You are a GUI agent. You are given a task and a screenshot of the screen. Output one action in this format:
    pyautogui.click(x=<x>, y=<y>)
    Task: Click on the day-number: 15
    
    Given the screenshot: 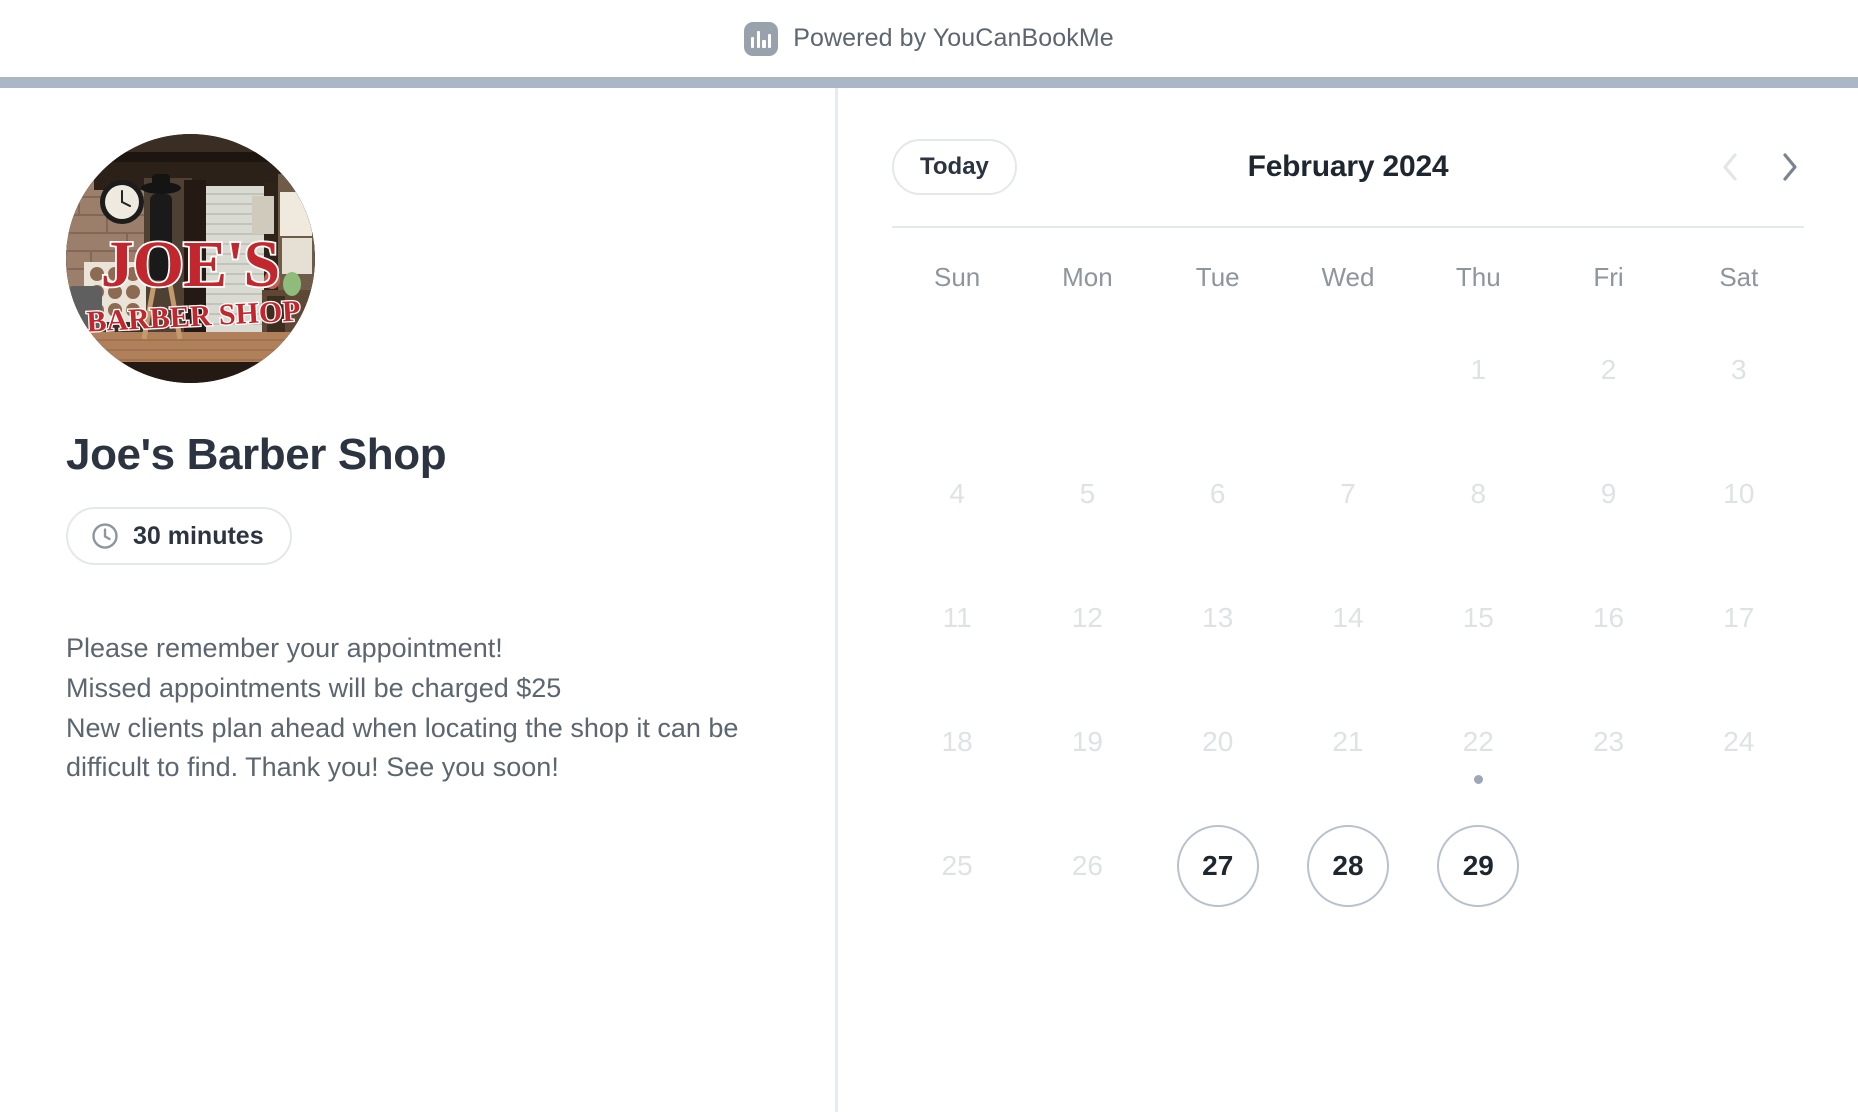 What is the action you would take?
    pyautogui.click(x=1478, y=617)
    